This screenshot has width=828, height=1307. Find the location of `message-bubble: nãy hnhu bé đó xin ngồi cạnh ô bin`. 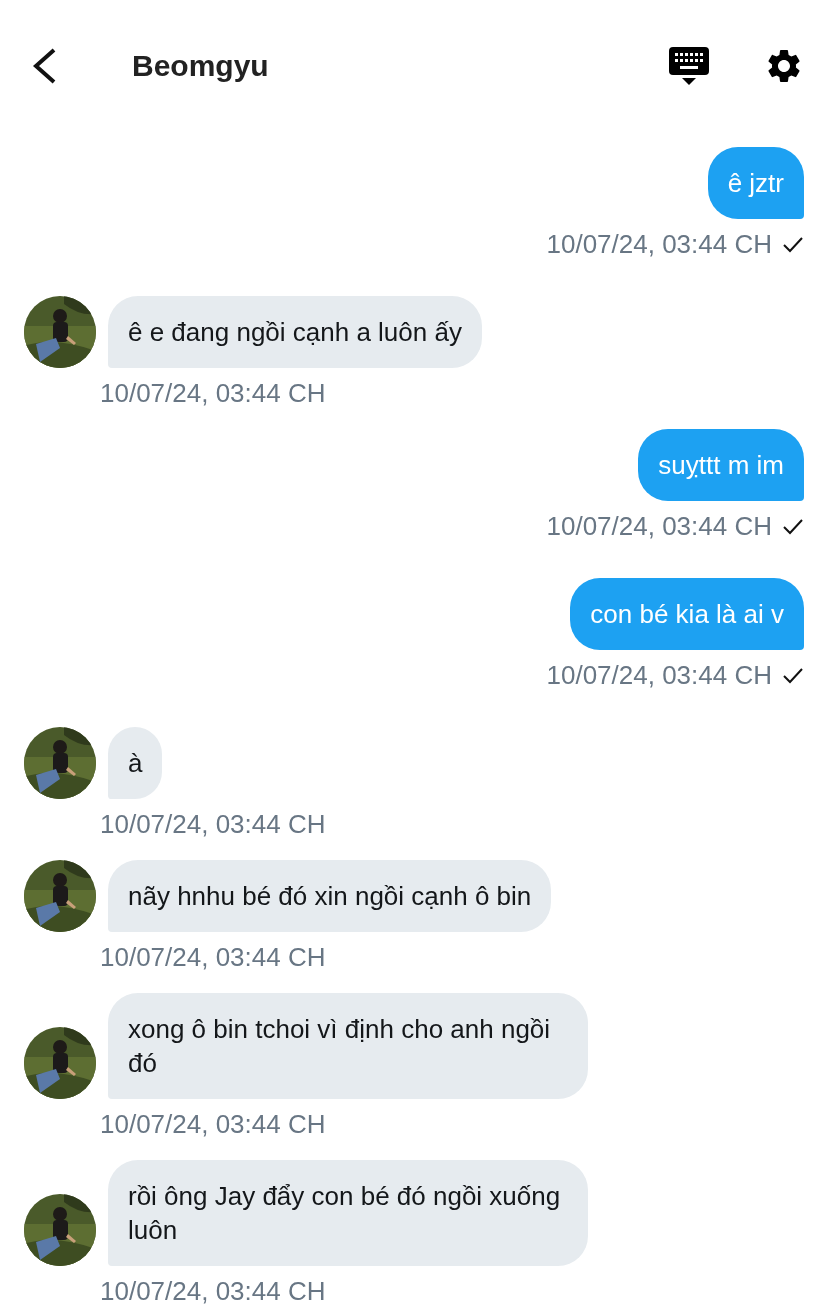

message-bubble: nãy hnhu bé đó xin ngồi cạnh ô bin is located at coordinates (330, 896).